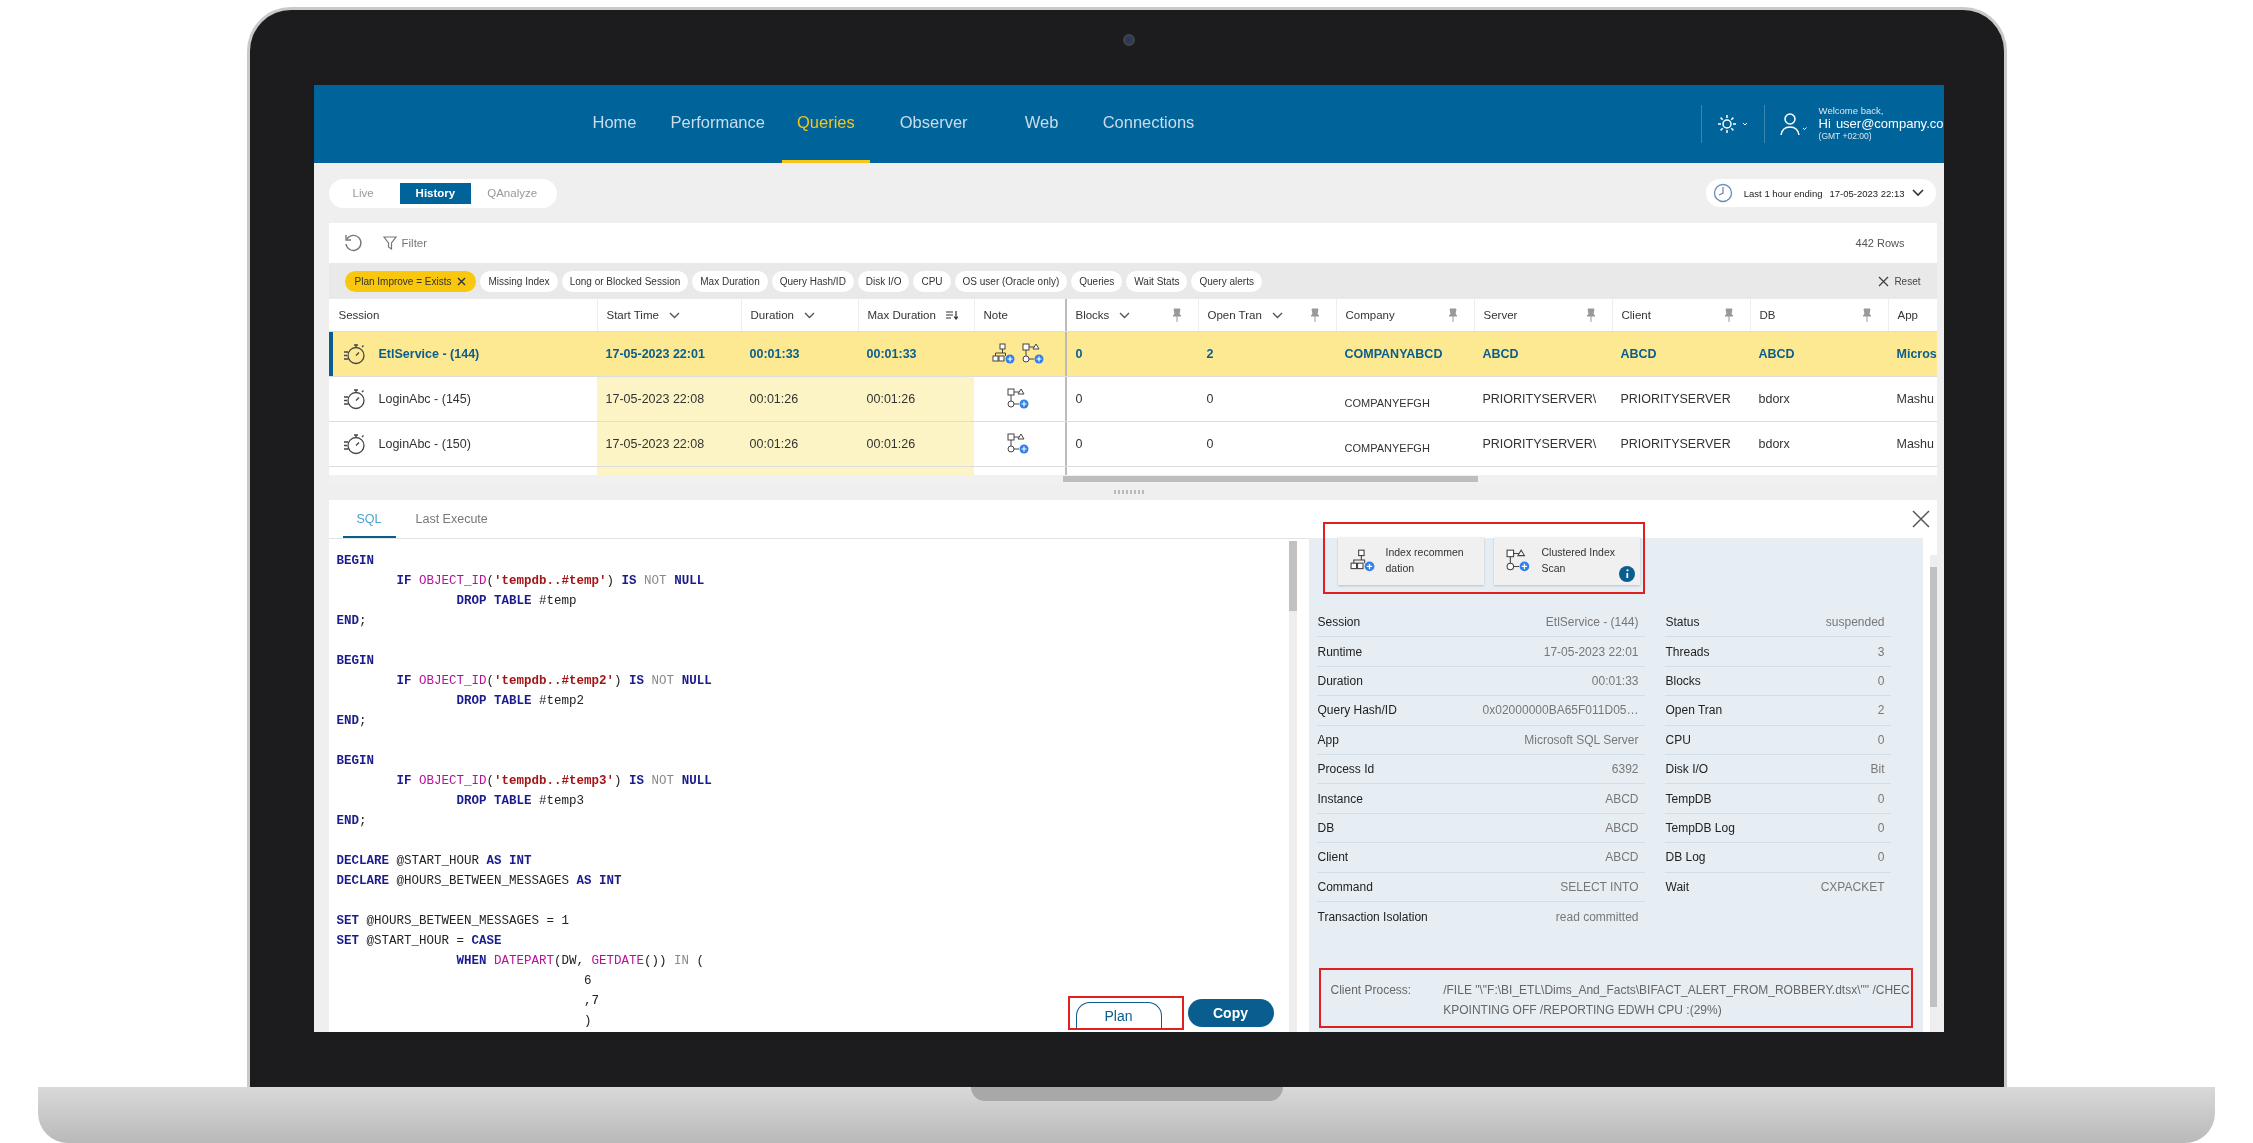 The height and width of the screenshot is (1143, 2253). I want to click on info-icon, so click(1626, 574).